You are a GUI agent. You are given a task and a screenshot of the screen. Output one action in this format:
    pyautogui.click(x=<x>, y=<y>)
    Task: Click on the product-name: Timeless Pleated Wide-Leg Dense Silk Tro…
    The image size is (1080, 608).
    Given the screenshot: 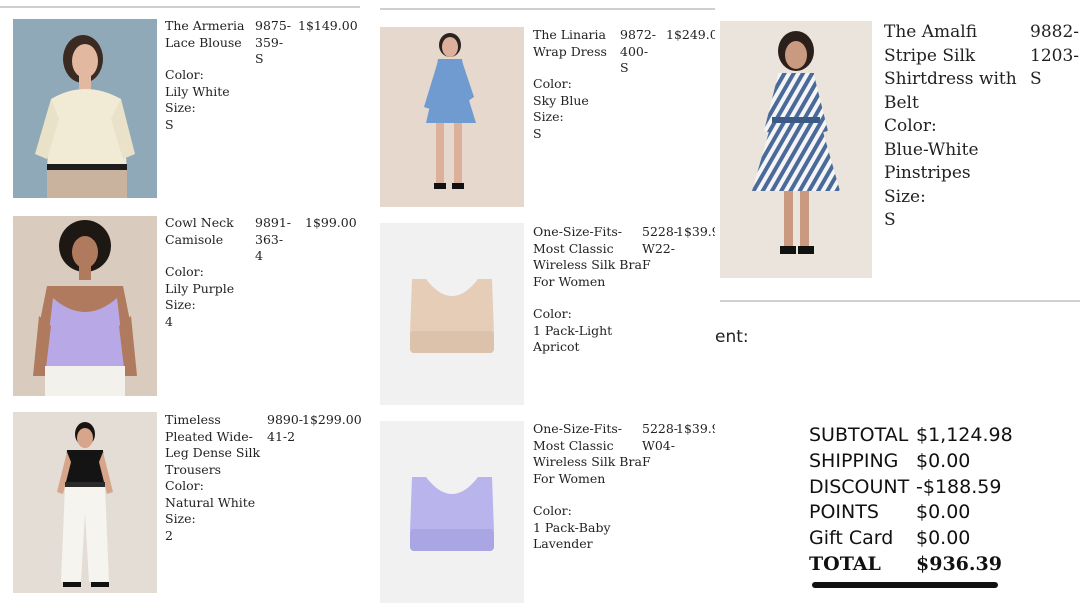 What is the action you would take?
    pyautogui.click(x=215, y=445)
    